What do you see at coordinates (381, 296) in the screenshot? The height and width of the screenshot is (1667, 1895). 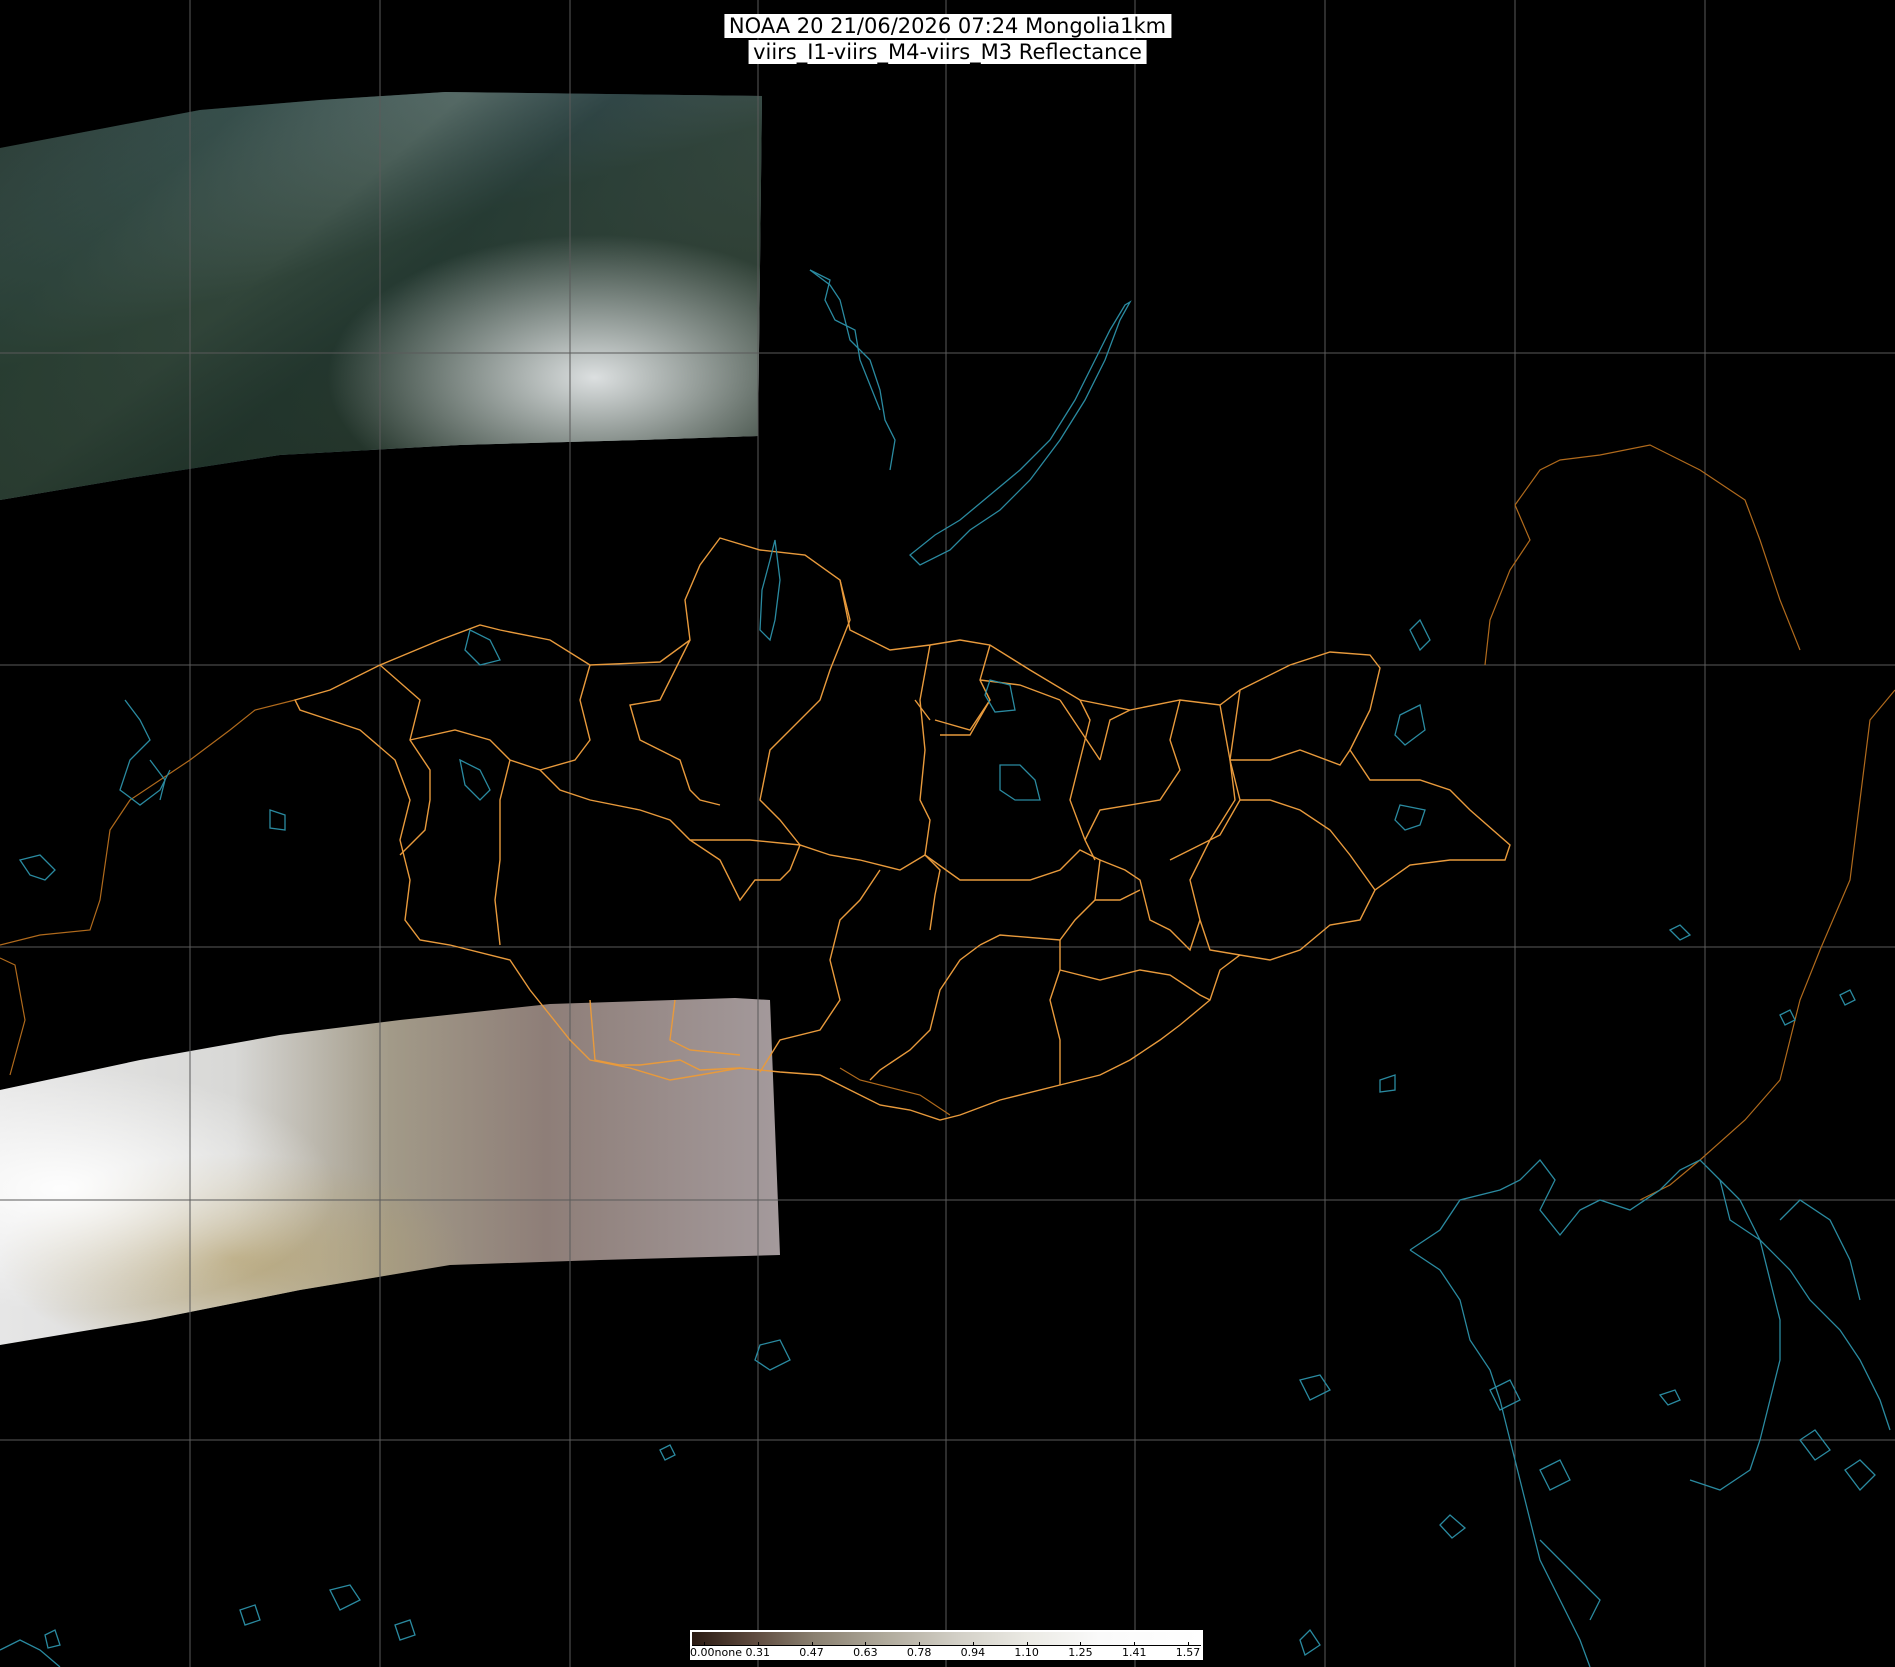 I see `north-imagery-swath` at bounding box center [381, 296].